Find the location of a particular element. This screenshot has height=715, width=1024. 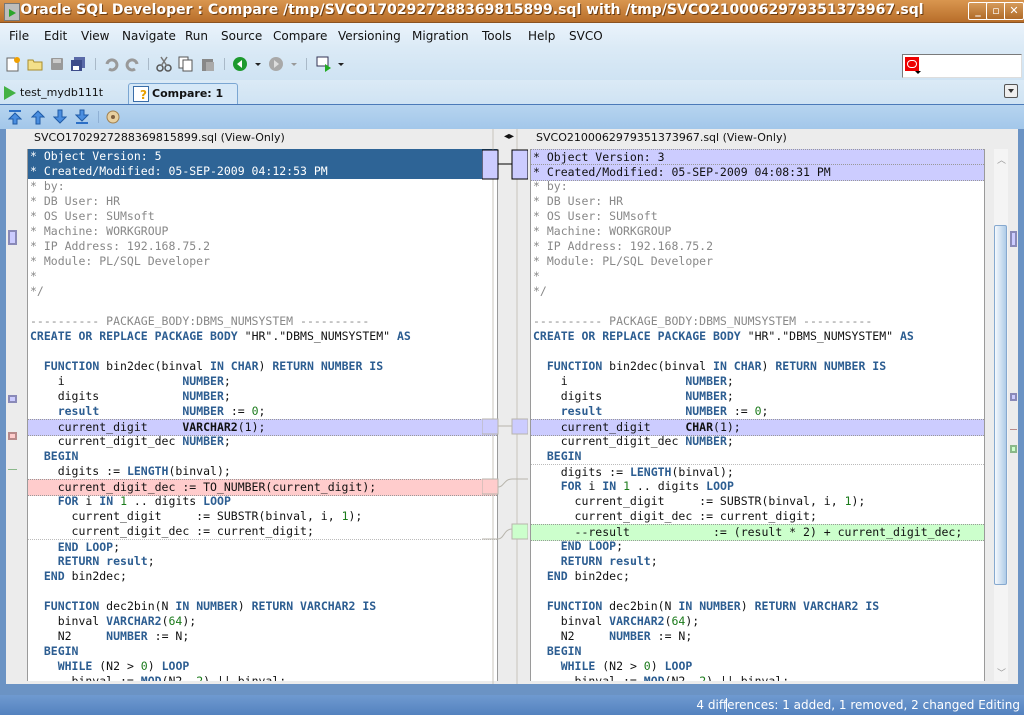

menu-run: Run is located at coordinates (196, 36).